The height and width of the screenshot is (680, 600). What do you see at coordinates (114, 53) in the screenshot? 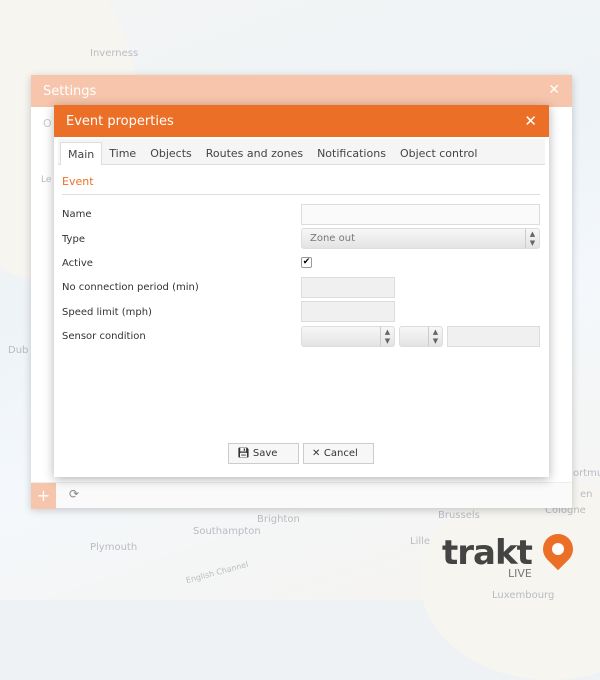
I see `map-label: Inverness` at bounding box center [114, 53].